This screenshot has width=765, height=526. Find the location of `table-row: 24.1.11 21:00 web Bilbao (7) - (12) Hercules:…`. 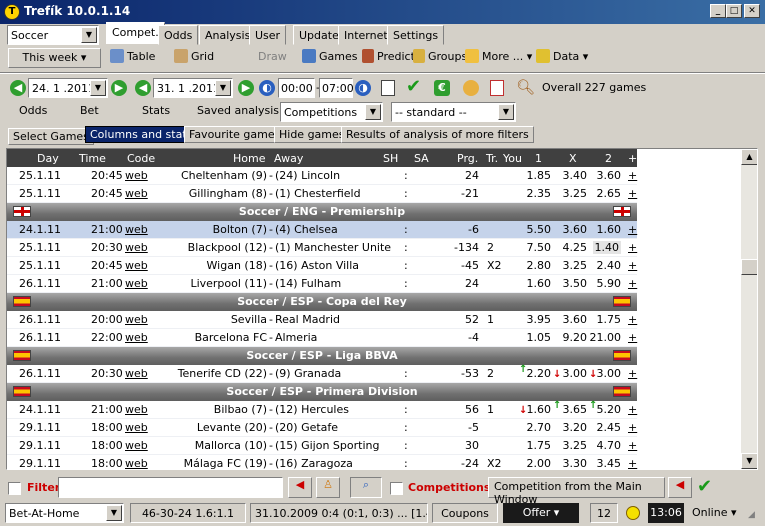

table-row: 24.1.11 21:00 web Bilbao (7) - (12) Hercules:… is located at coordinates (322, 409).